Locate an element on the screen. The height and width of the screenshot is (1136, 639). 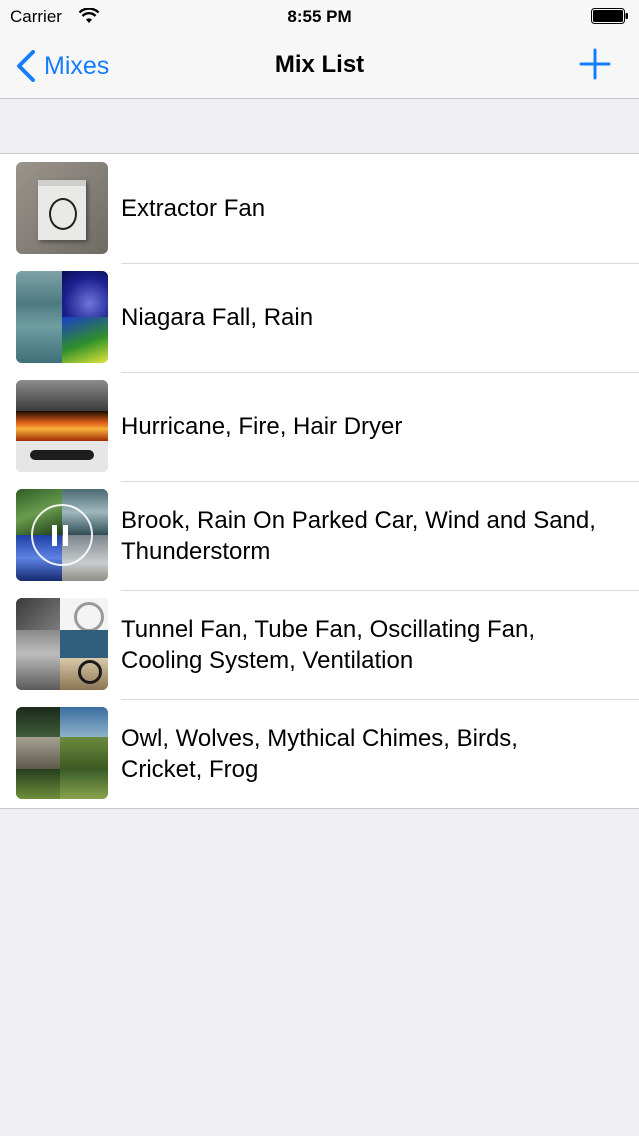
status-bar: Carrier 8:55 PM is located at coordinates (319, 17).